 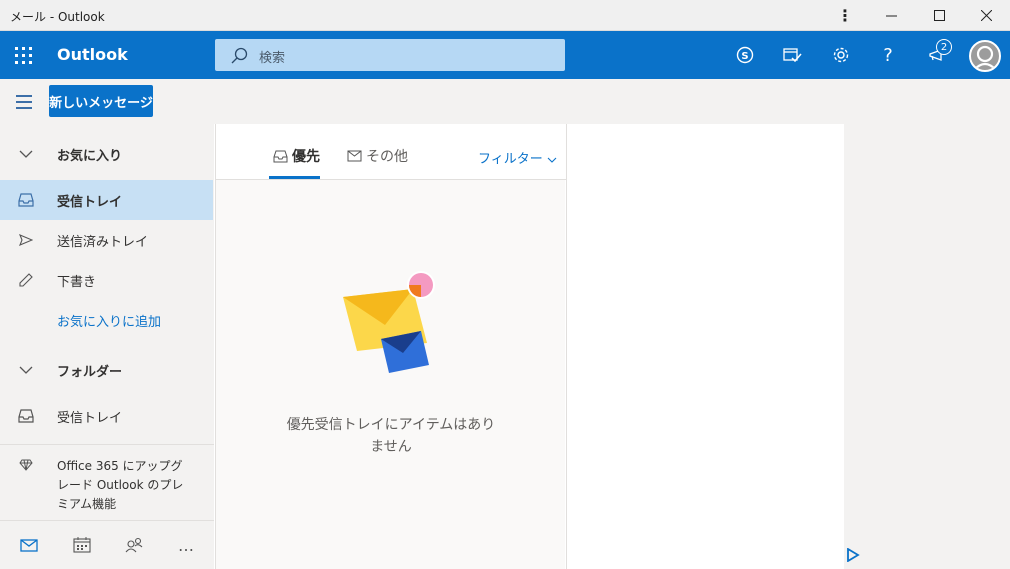 What do you see at coordinates (24, 56) in the screenshot?
I see `app-launcher-icon` at bounding box center [24, 56].